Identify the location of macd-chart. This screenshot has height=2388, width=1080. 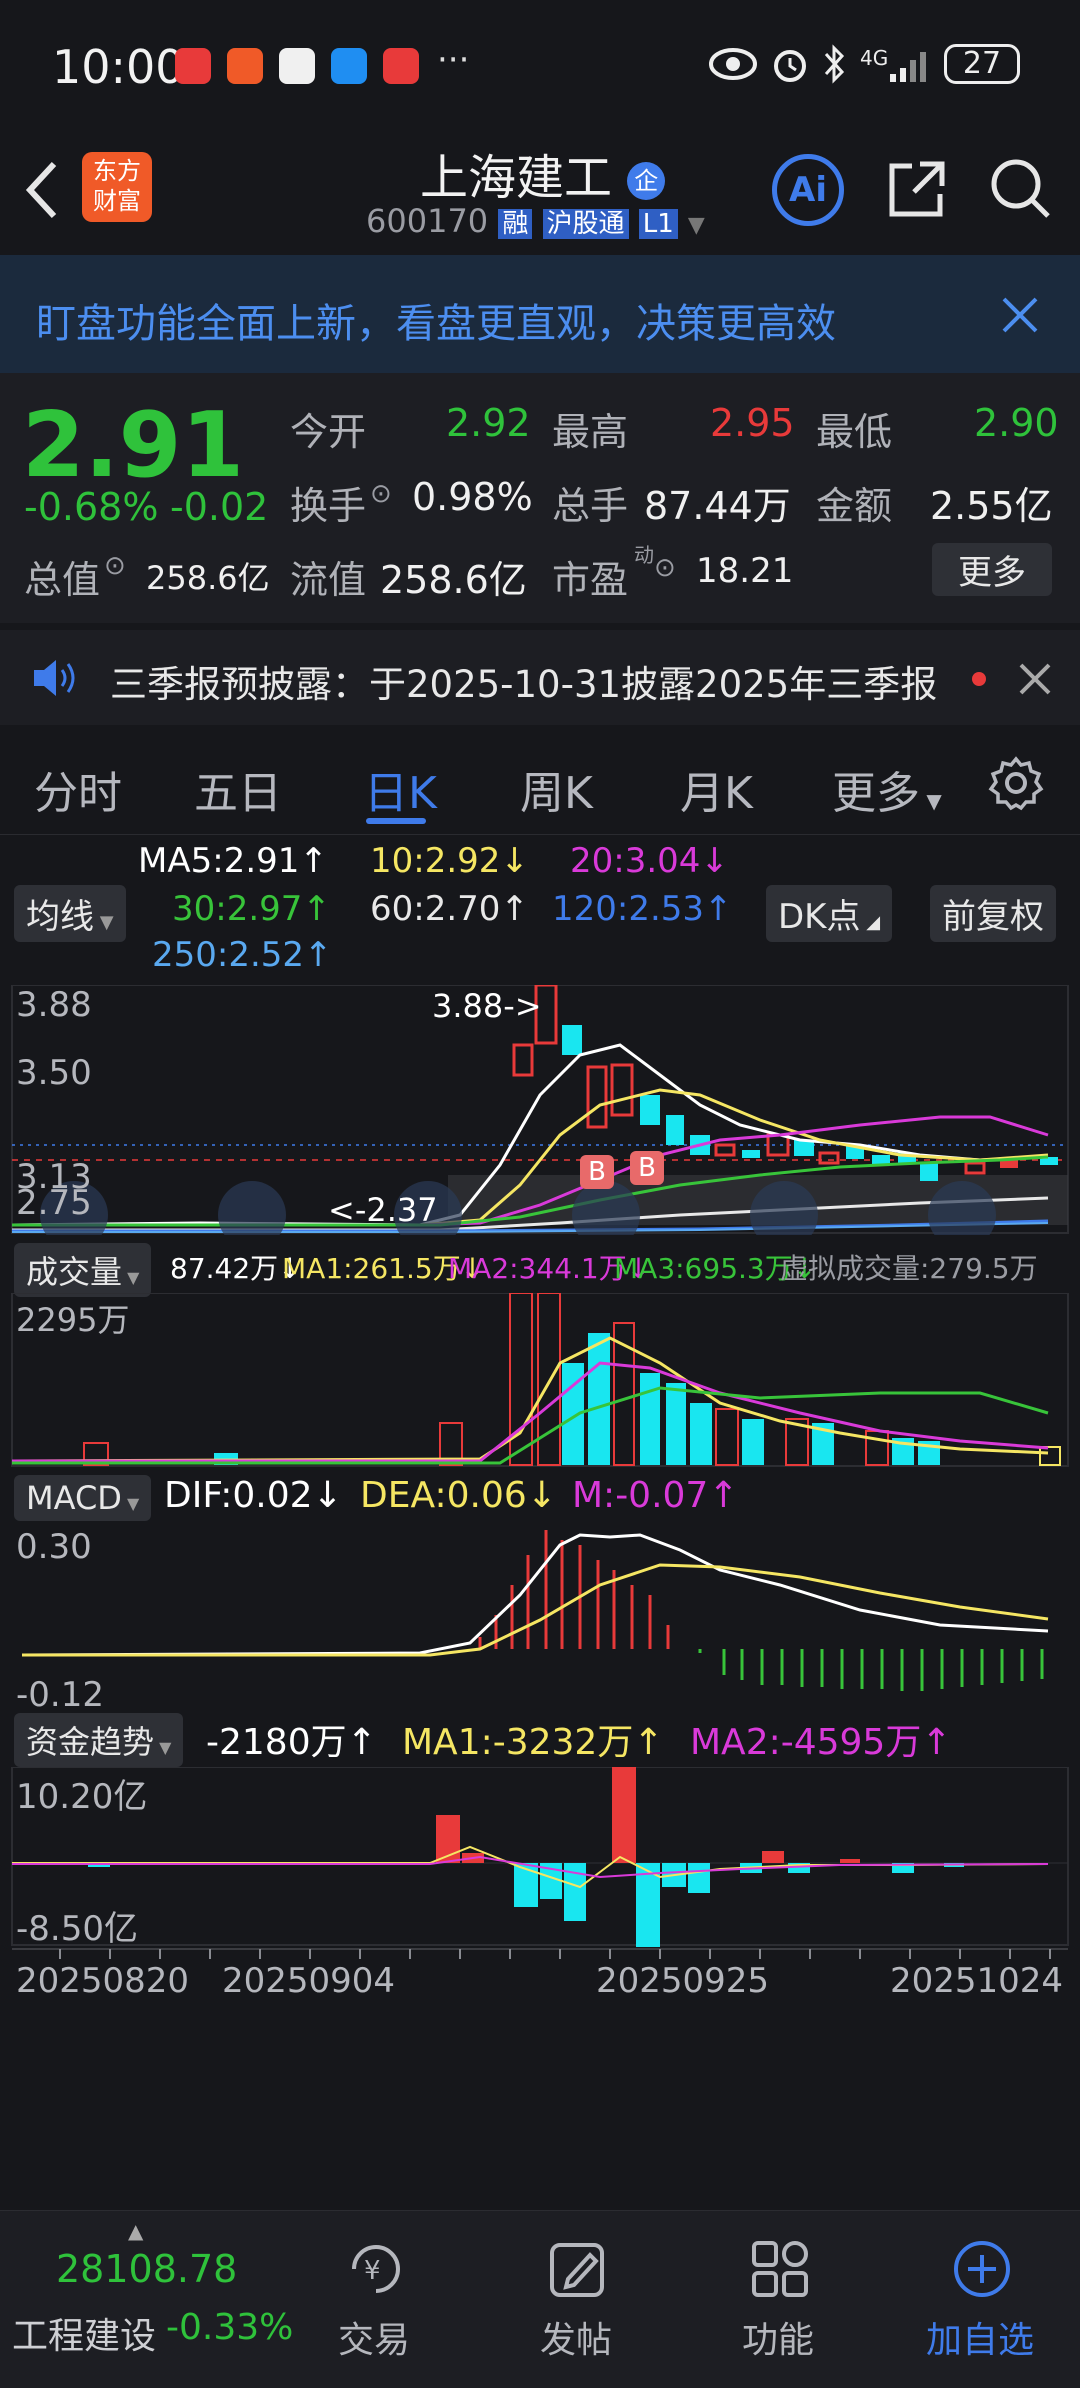
(540, 1615).